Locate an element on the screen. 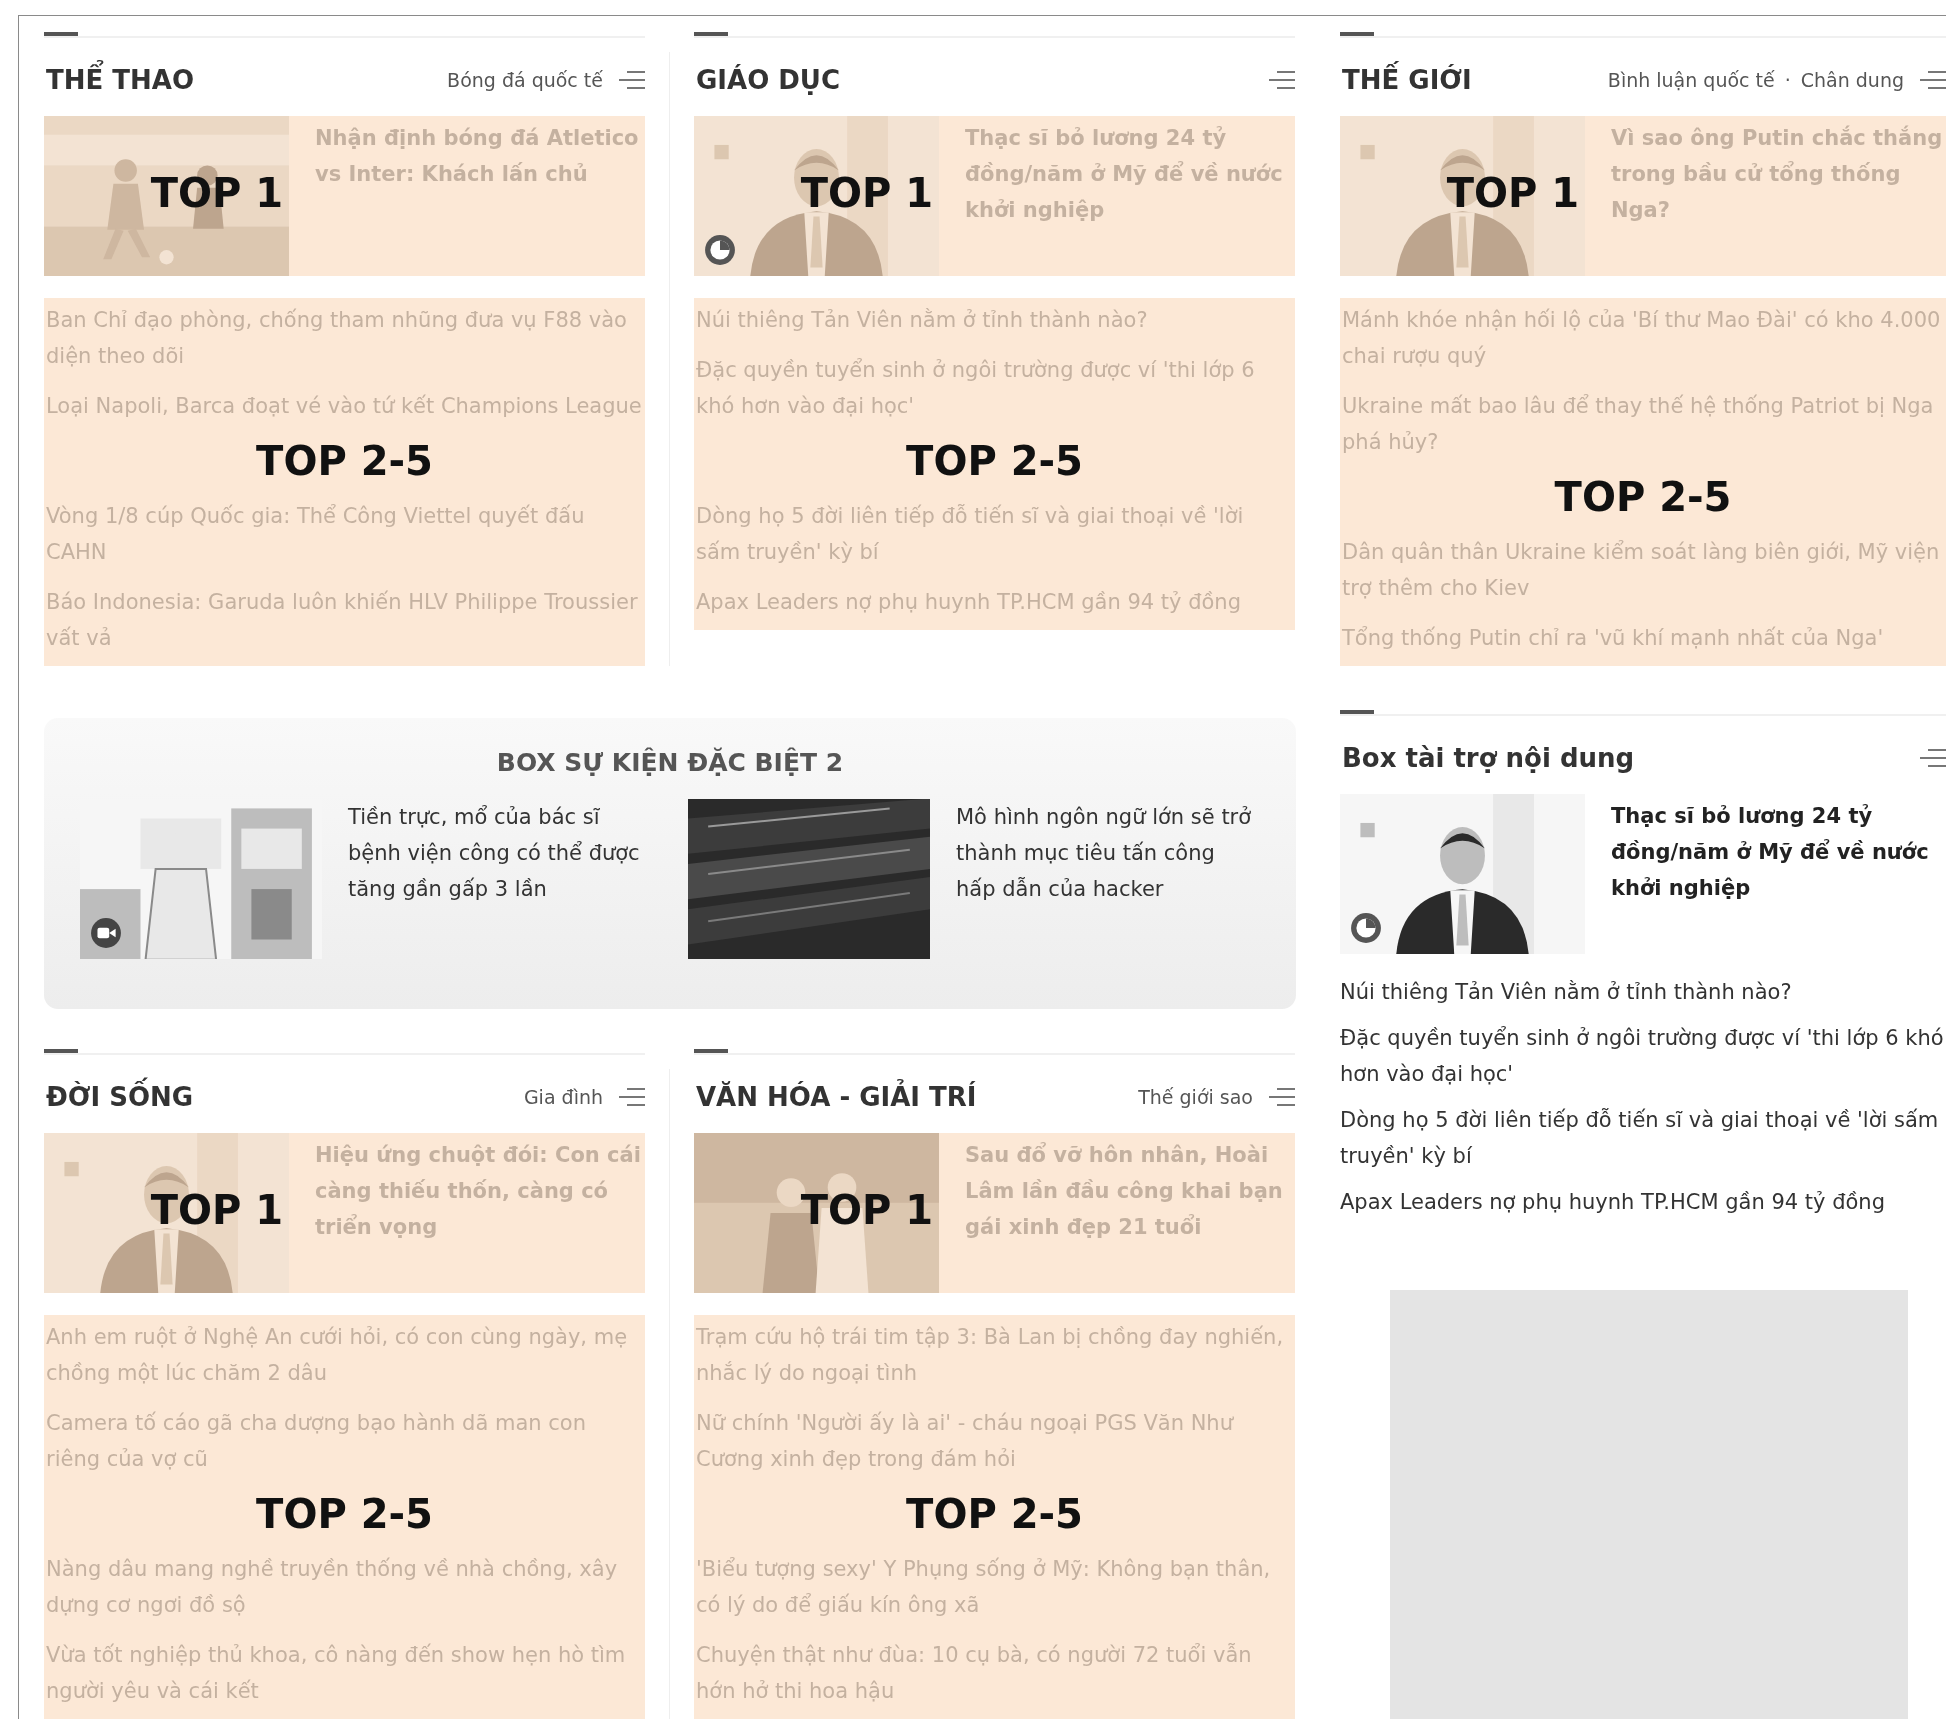  story-link: Báo Indonesia: Garuda luôn khiến HLV Philippe Troussier vất vả is located at coordinates (344, 620).